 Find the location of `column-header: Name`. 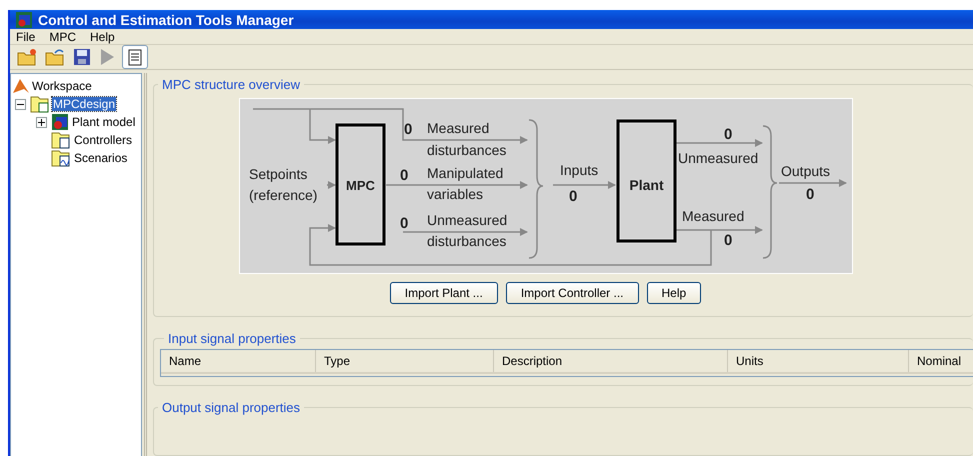

column-header: Name is located at coordinates (238, 361).